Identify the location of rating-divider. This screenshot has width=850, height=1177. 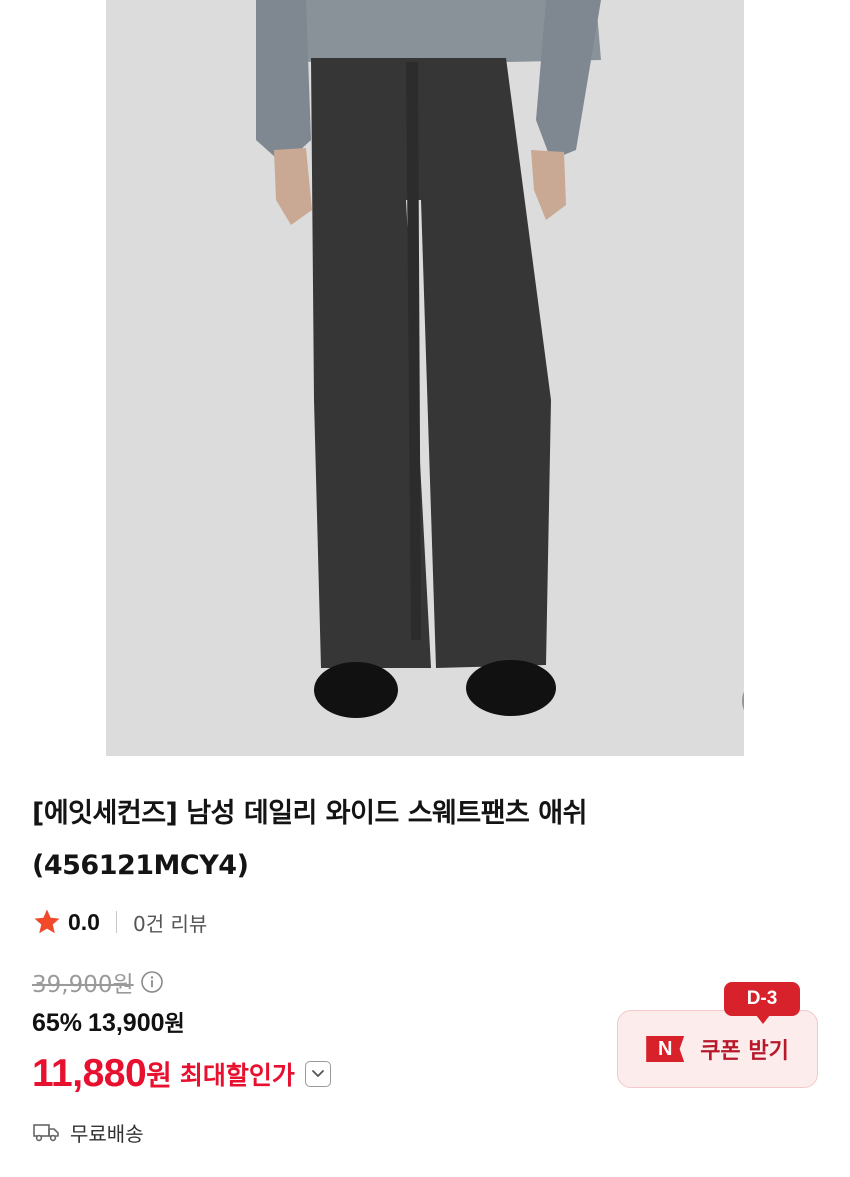
(116, 922).